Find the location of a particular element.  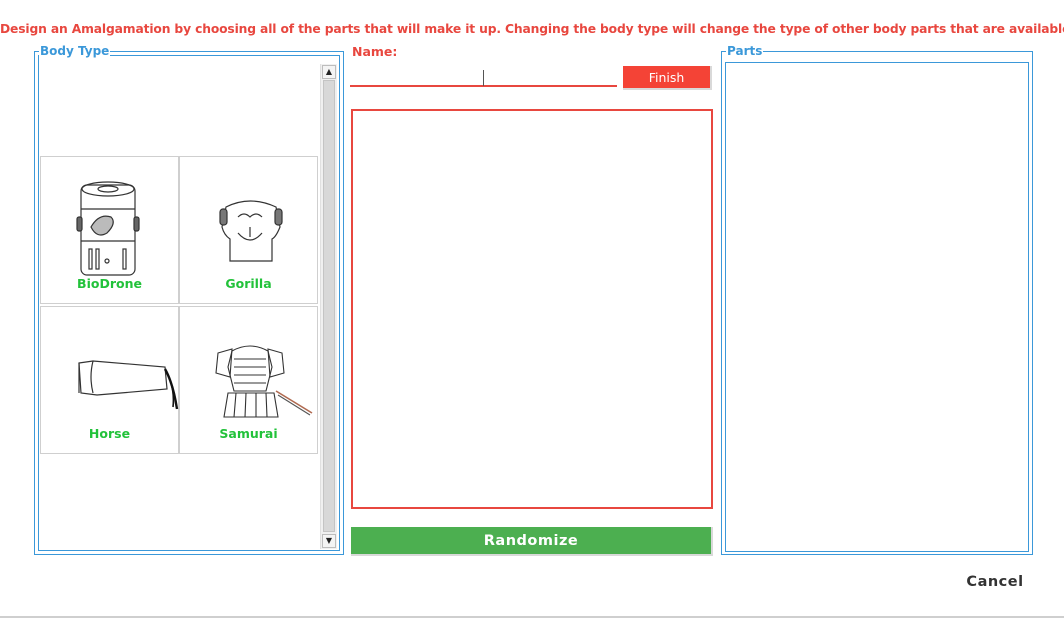

body-type-label: Samurai is located at coordinates (248, 433).